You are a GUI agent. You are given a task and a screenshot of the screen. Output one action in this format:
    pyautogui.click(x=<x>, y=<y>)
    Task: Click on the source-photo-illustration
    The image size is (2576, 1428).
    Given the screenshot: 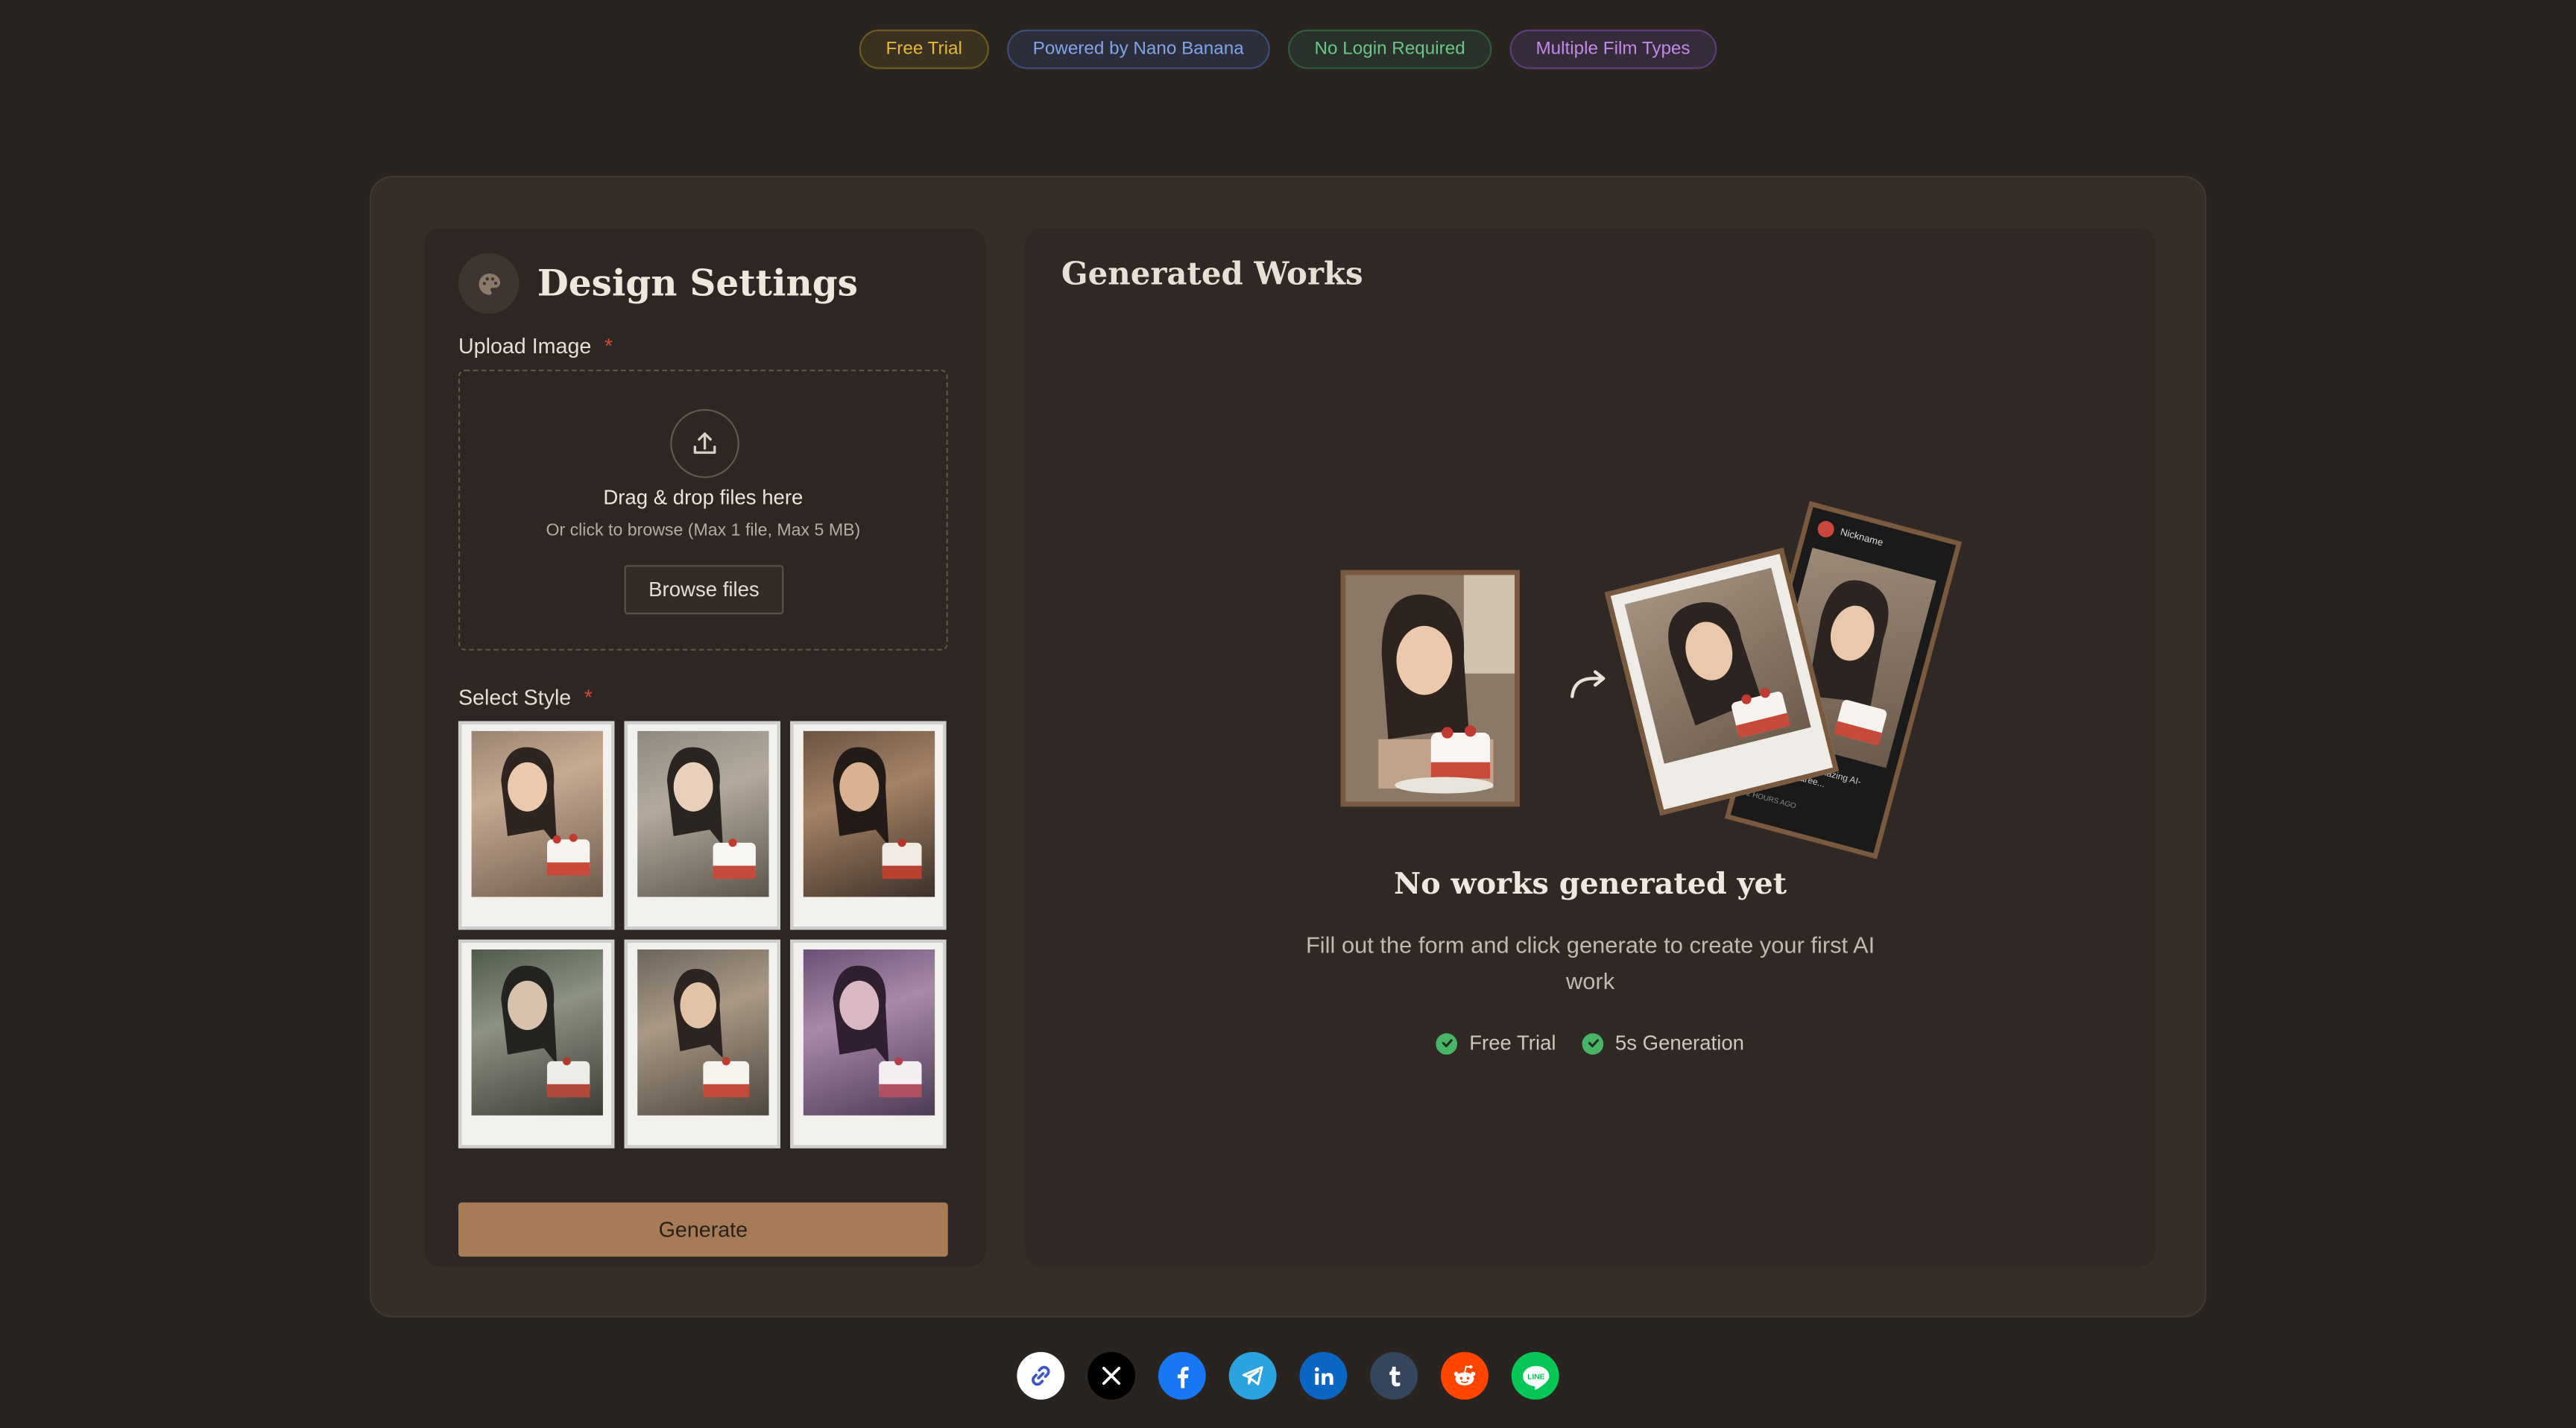 What is the action you would take?
    pyautogui.click(x=1430, y=688)
    